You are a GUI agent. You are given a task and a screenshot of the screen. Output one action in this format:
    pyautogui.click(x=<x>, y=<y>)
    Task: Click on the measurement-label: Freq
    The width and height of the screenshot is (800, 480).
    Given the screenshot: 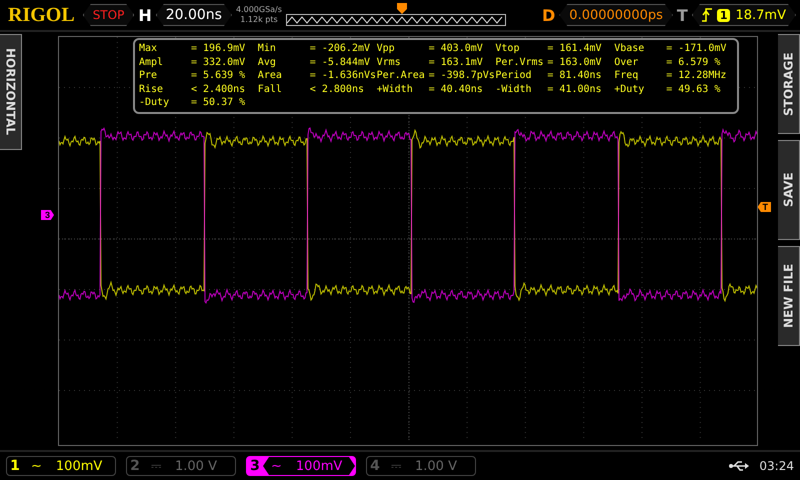 What is the action you would take?
    pyautogui.click(x=627, y=75)
    